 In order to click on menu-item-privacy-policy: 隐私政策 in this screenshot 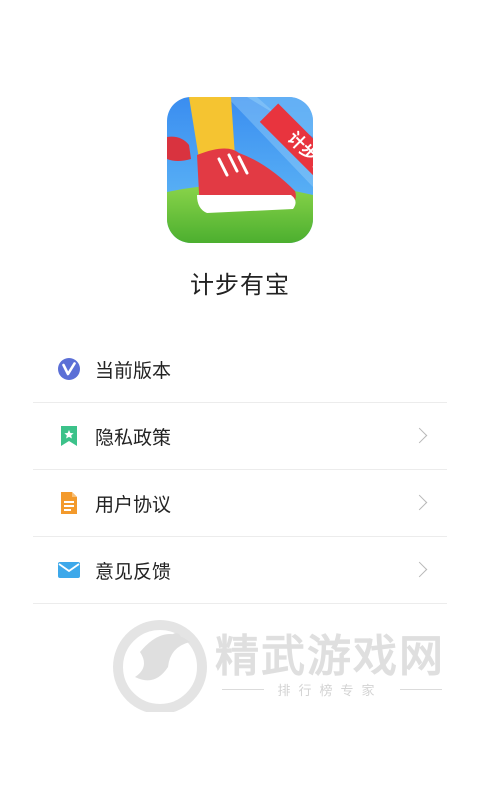, I will do `click(240, 436)`.